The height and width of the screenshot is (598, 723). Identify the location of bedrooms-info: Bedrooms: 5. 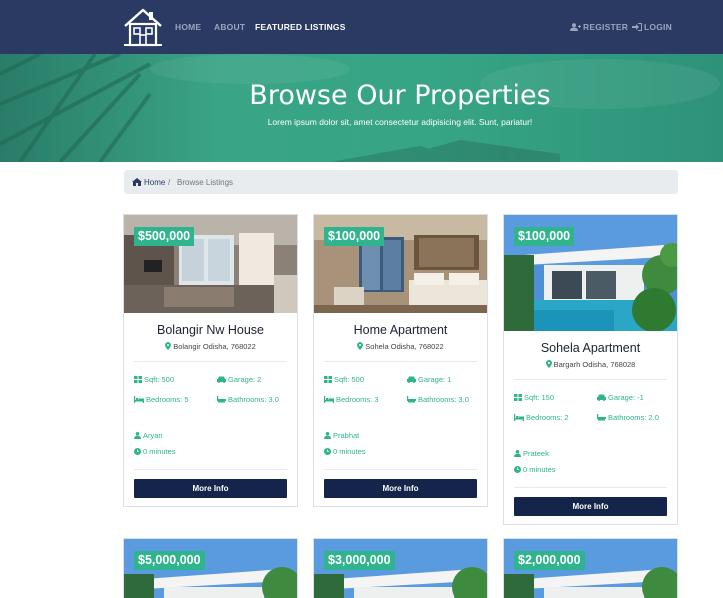
(161, 399).